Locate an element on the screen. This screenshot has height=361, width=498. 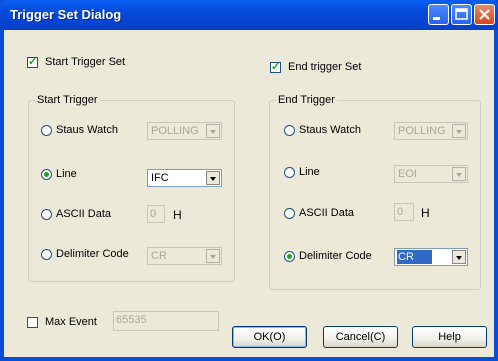
end-ascii-data-input: 0 is located at coordinates (404, 212).